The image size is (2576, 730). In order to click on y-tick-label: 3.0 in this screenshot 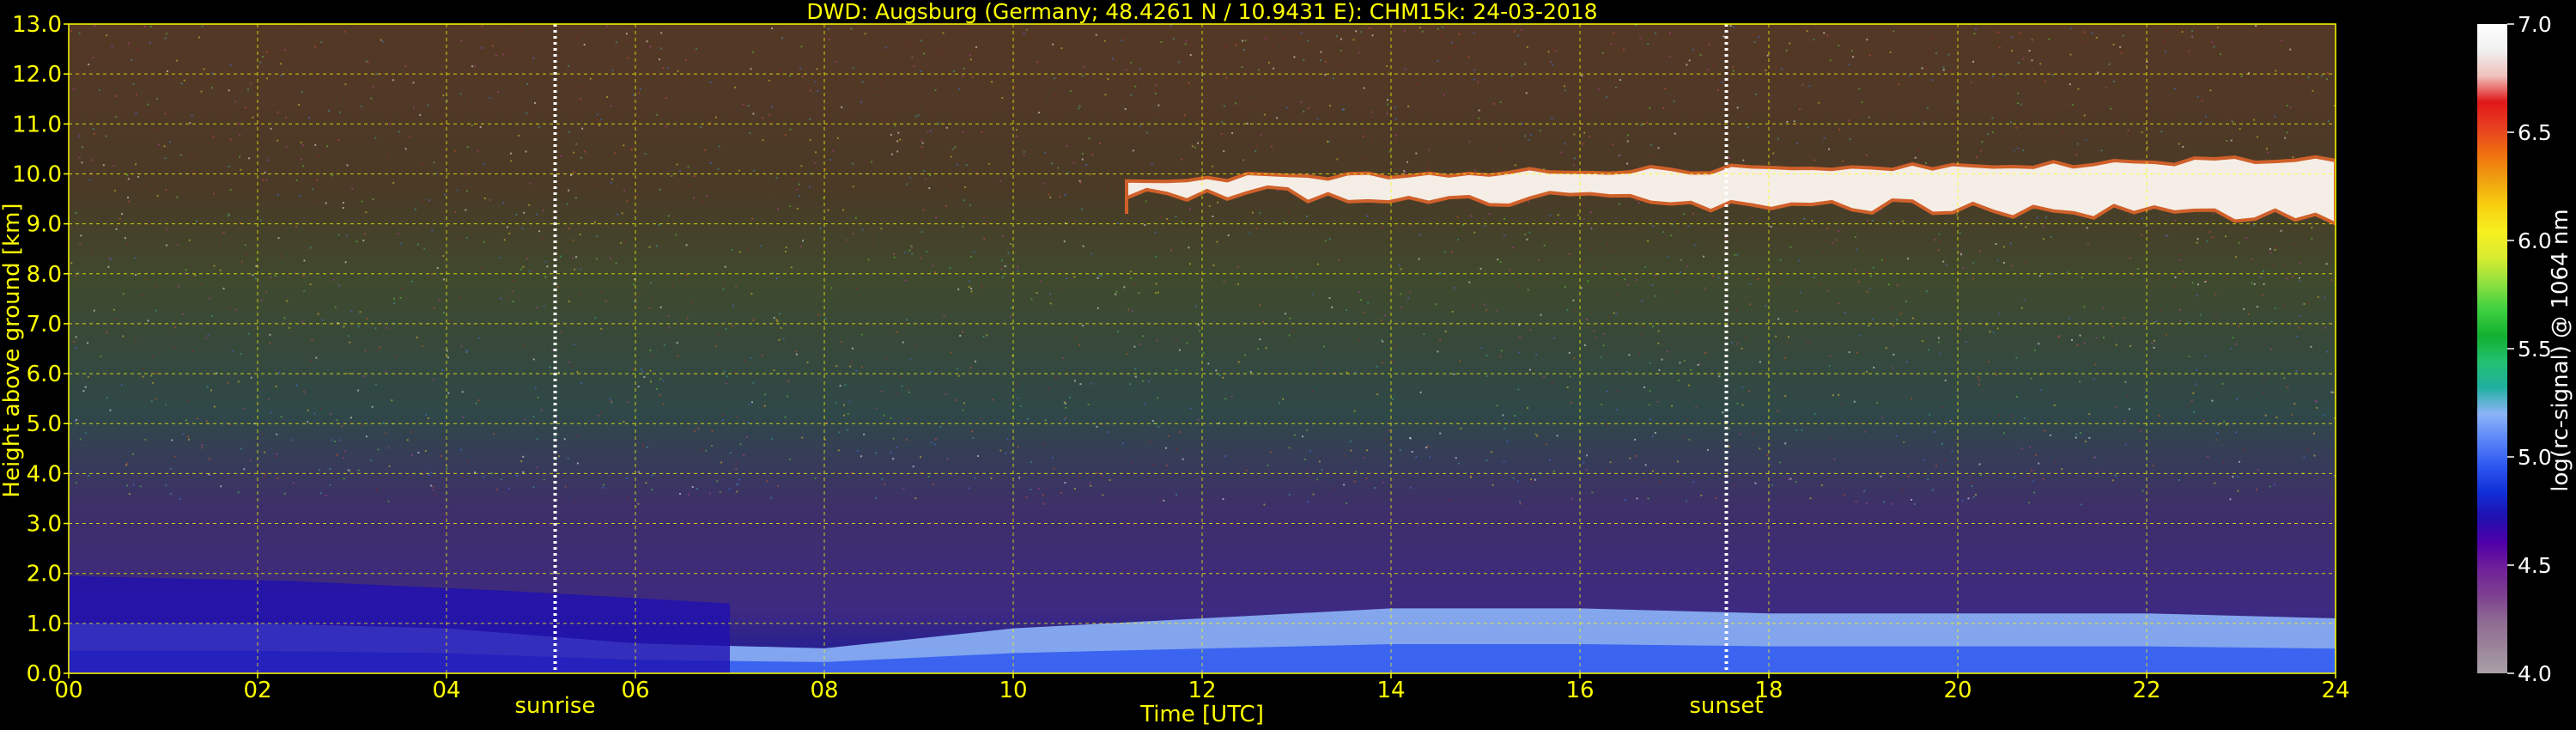, I will do `click(44, 525)`.